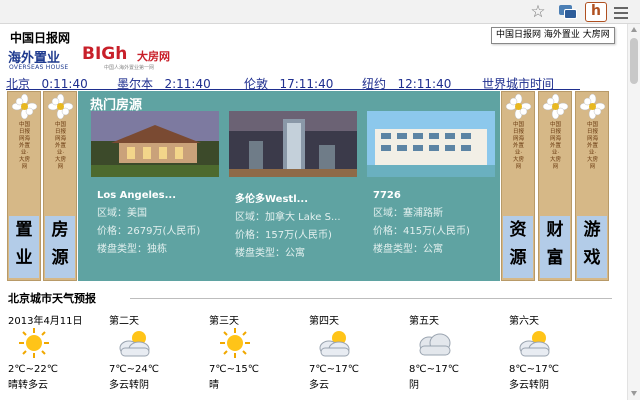  Describe the element at coordinates (283, 235) in the screenshot. I see `listing-price: 价格：157万(人民币)` at that location.